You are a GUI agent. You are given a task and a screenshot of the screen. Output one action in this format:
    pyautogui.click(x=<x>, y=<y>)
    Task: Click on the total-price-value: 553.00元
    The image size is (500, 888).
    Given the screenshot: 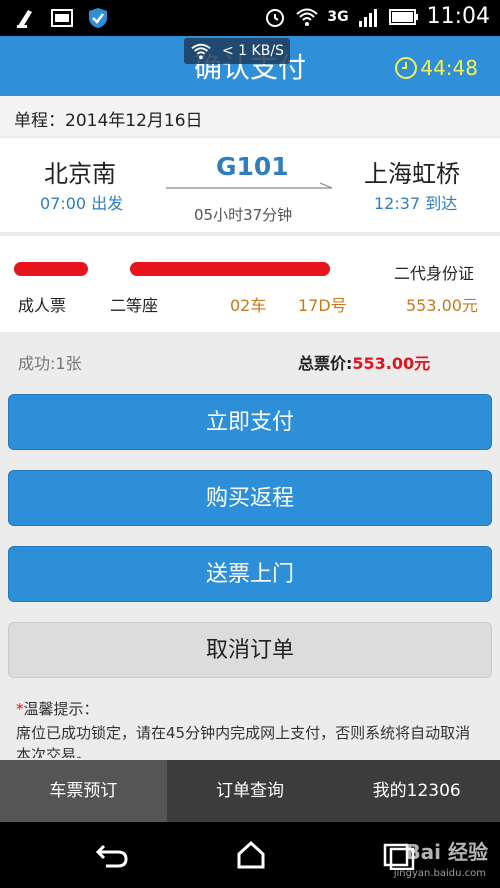 What is the action you would take?
    pyautogui.click(x=391, y=363)
    